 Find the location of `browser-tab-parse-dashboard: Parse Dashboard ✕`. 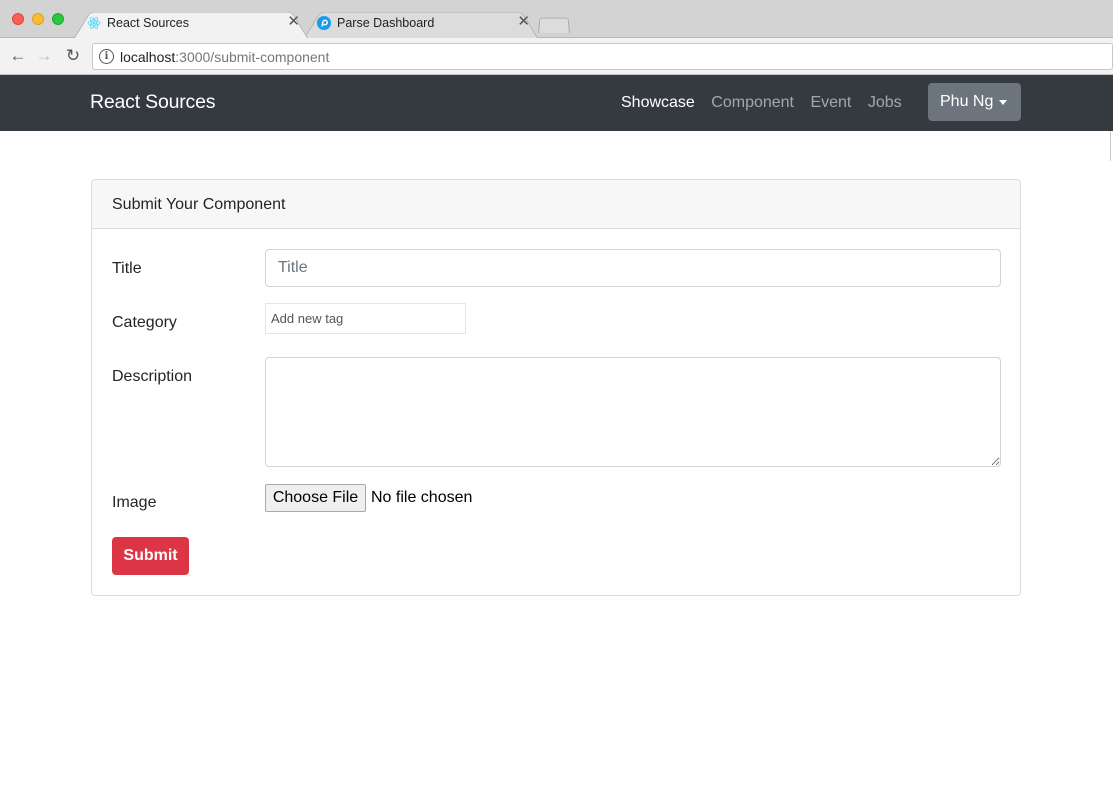

browser-tab-parse-dashboard: Parse Dashboard ✕ is located at coordinates (421, 22).